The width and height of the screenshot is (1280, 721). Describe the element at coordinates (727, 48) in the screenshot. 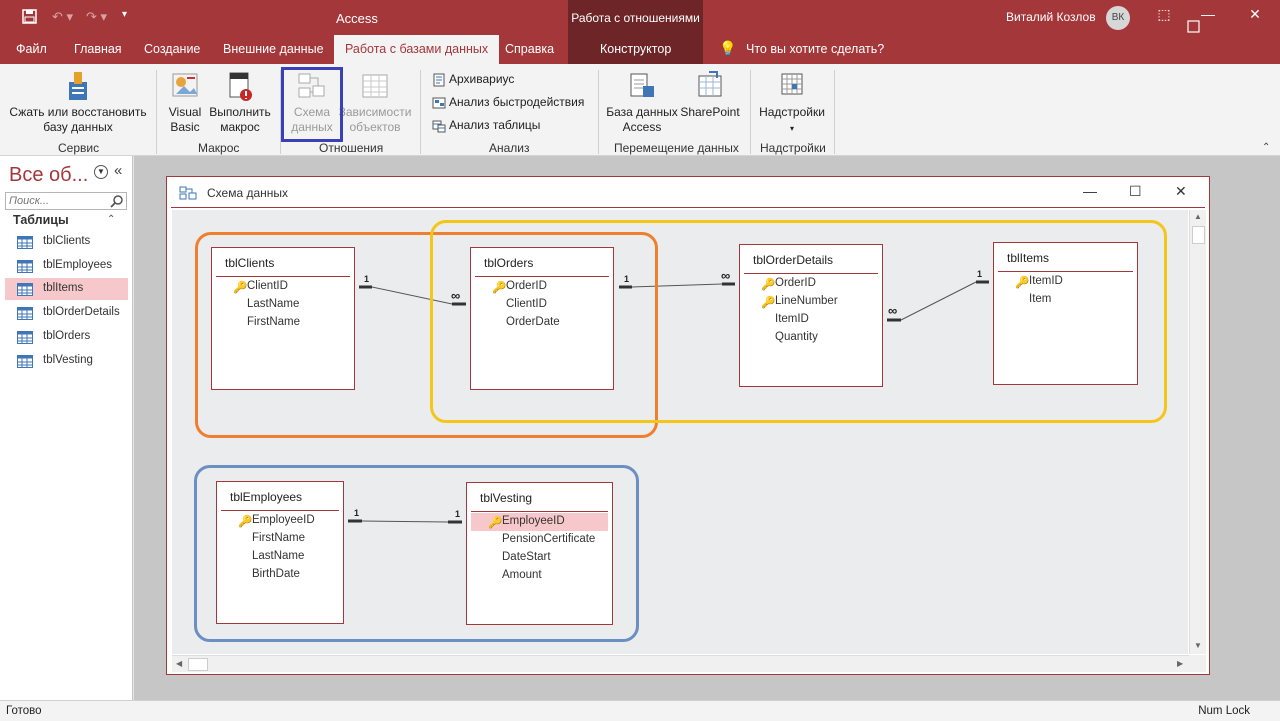

I see `lightbulb-icon: 💡` at that location.